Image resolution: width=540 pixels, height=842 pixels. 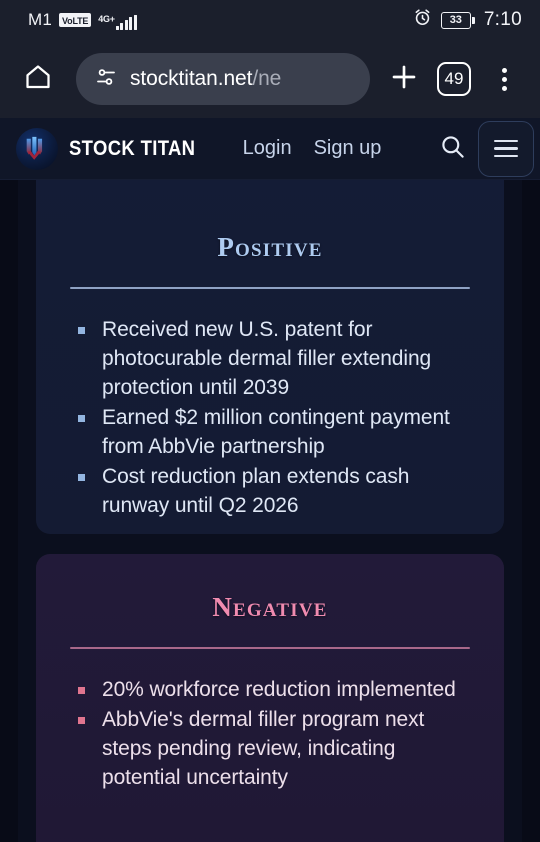 I want to click on signal-bars-icon, so click(x=126, y=22).